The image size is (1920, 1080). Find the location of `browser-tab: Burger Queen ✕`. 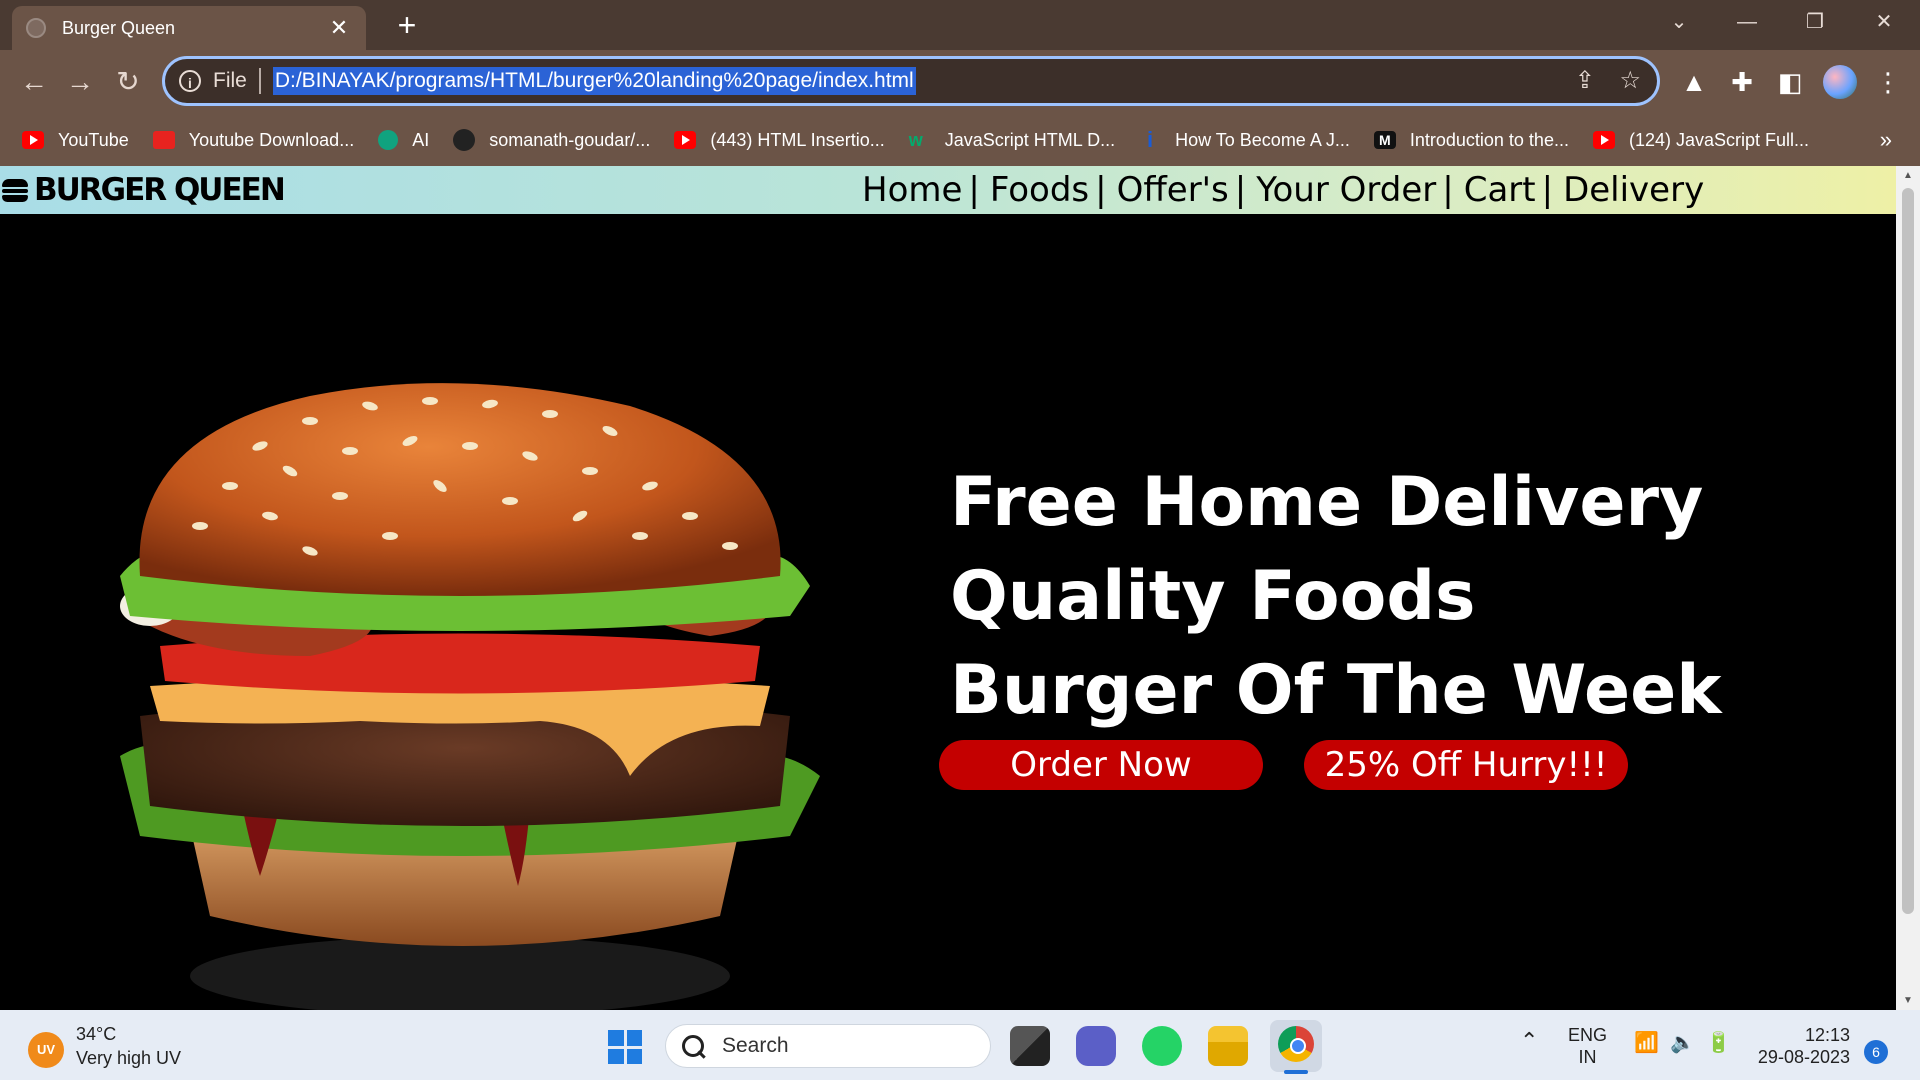

browser-tab: Burger Queen ✕ is located at coordinates (189, 28).